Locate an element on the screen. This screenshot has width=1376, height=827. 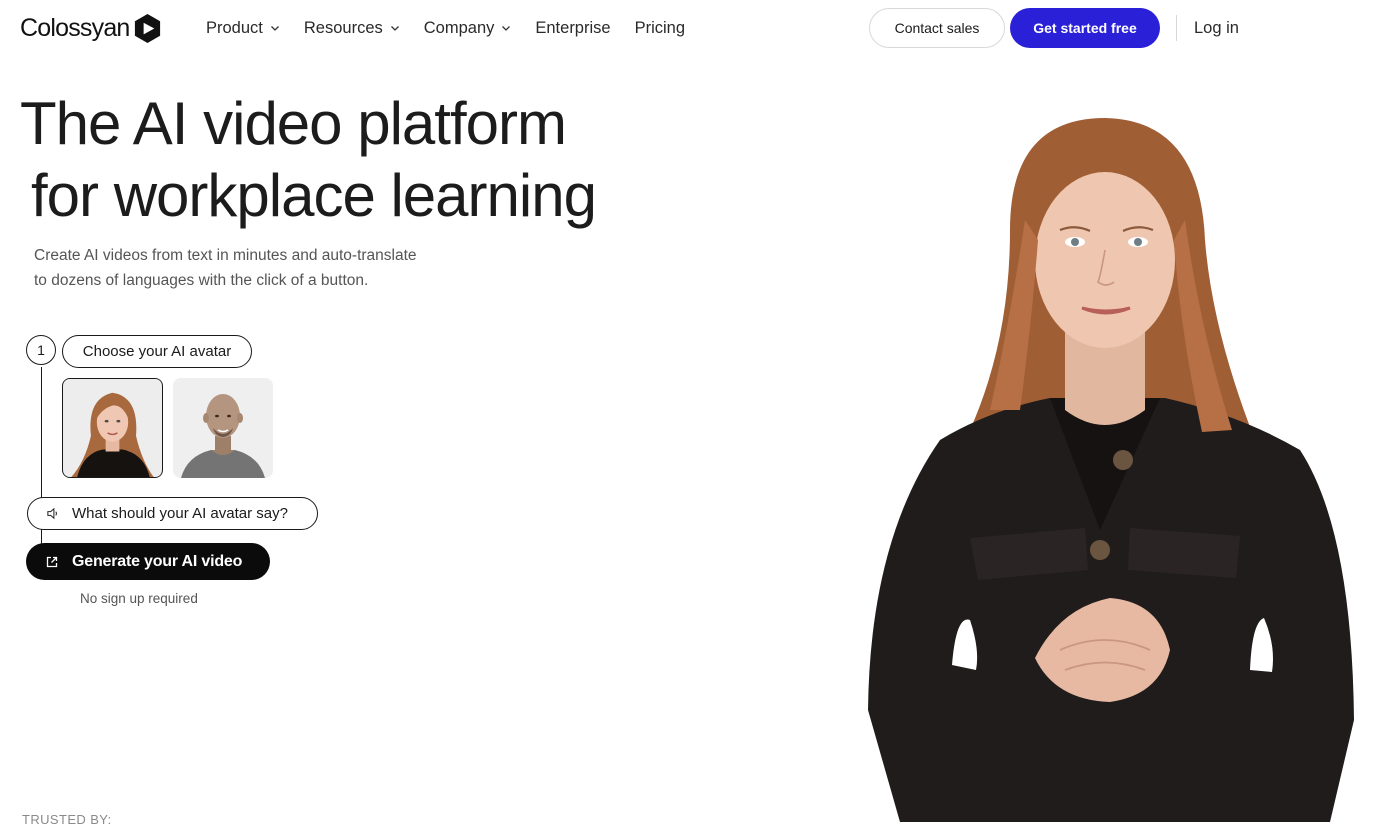
nav-item-label: Pricing is located at coordinates (660, 28).